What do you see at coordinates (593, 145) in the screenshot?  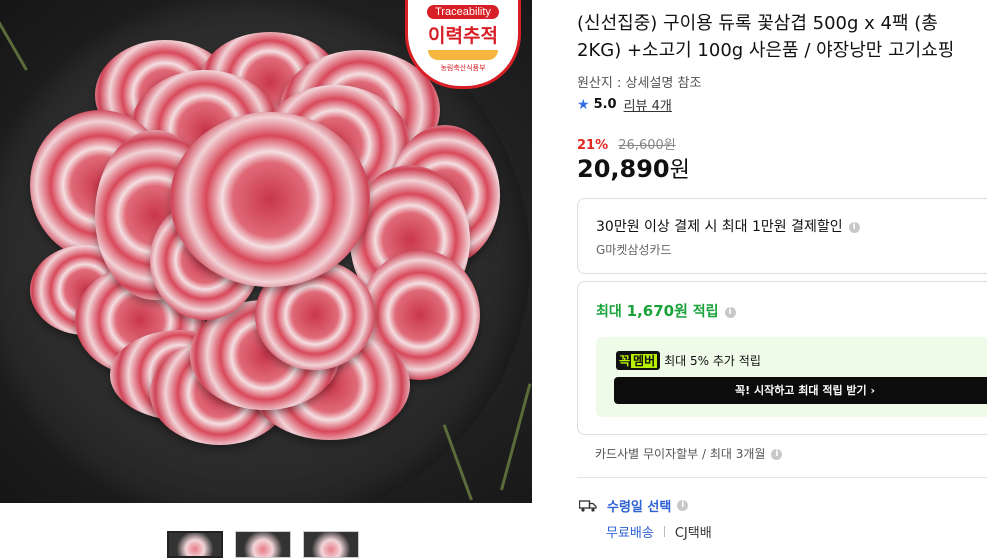 I see `discount-rate: 21%` at bounding box center [593, 145].